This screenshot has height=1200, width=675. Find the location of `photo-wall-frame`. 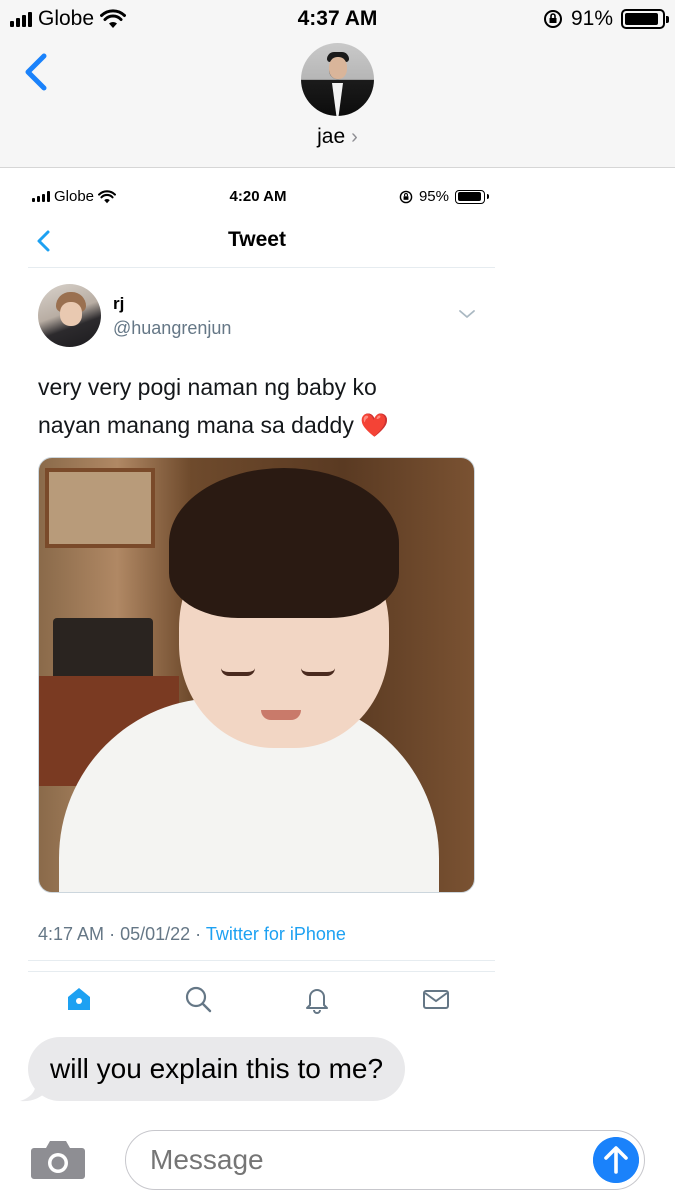

photo-wall-frame is located at coordinates (100, 508).